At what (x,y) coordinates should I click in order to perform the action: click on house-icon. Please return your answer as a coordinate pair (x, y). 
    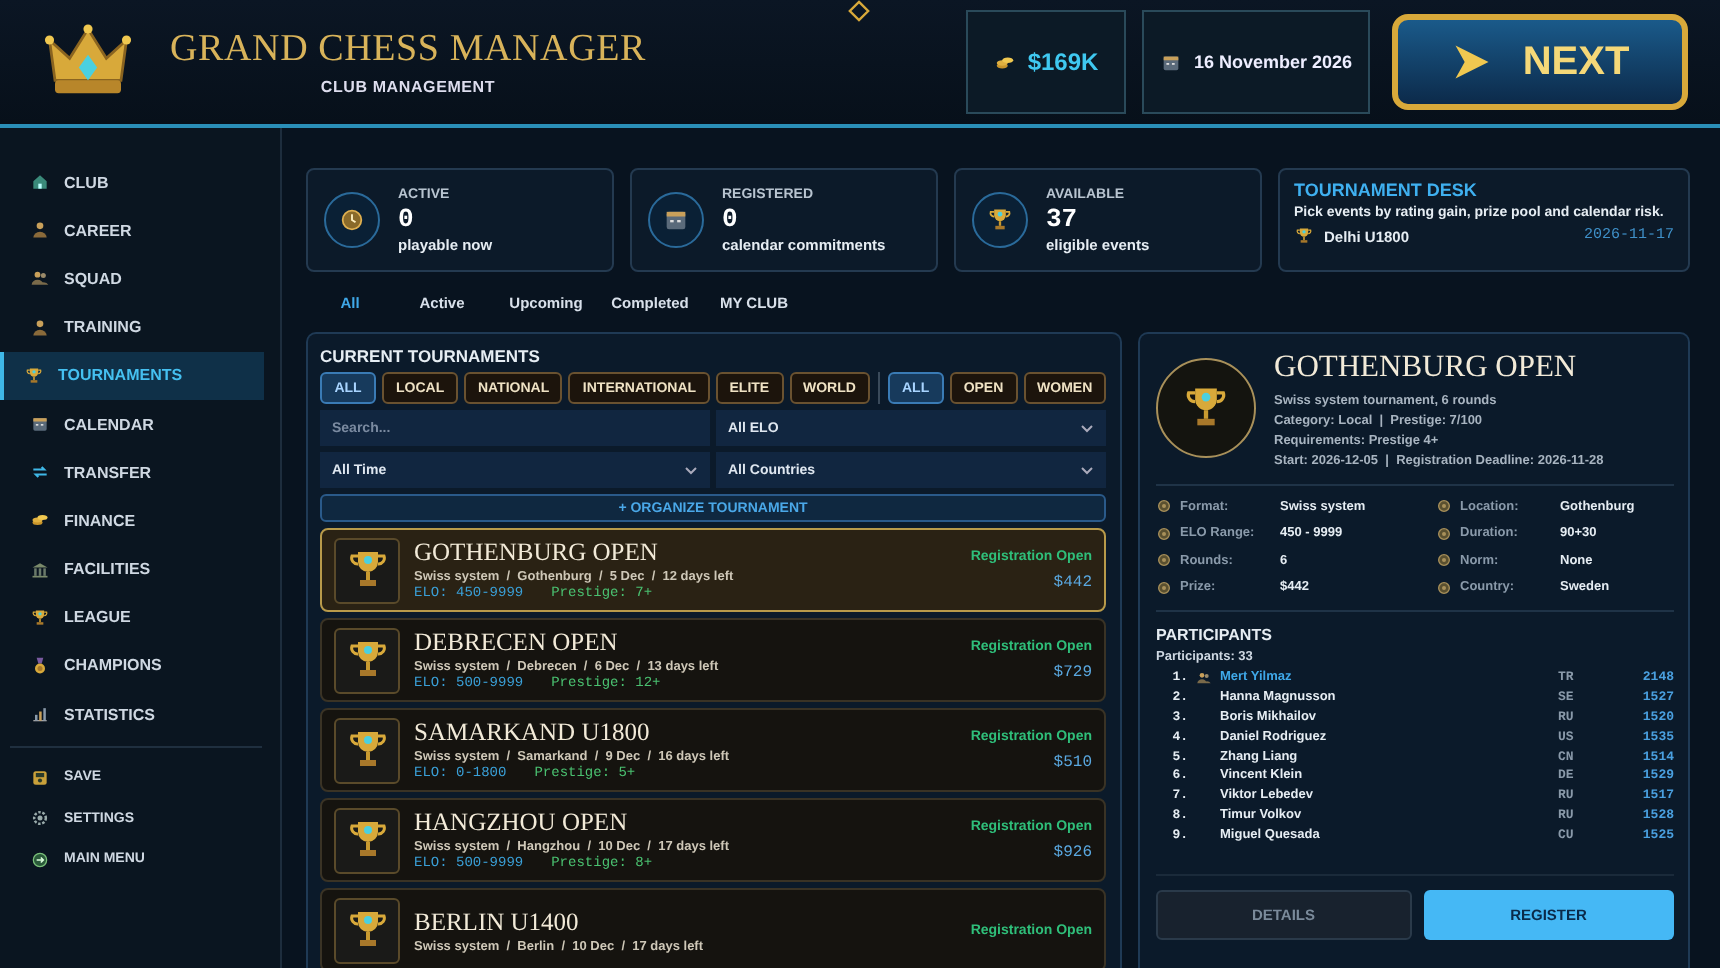
    Looking at the image, I should click on (40, 182).